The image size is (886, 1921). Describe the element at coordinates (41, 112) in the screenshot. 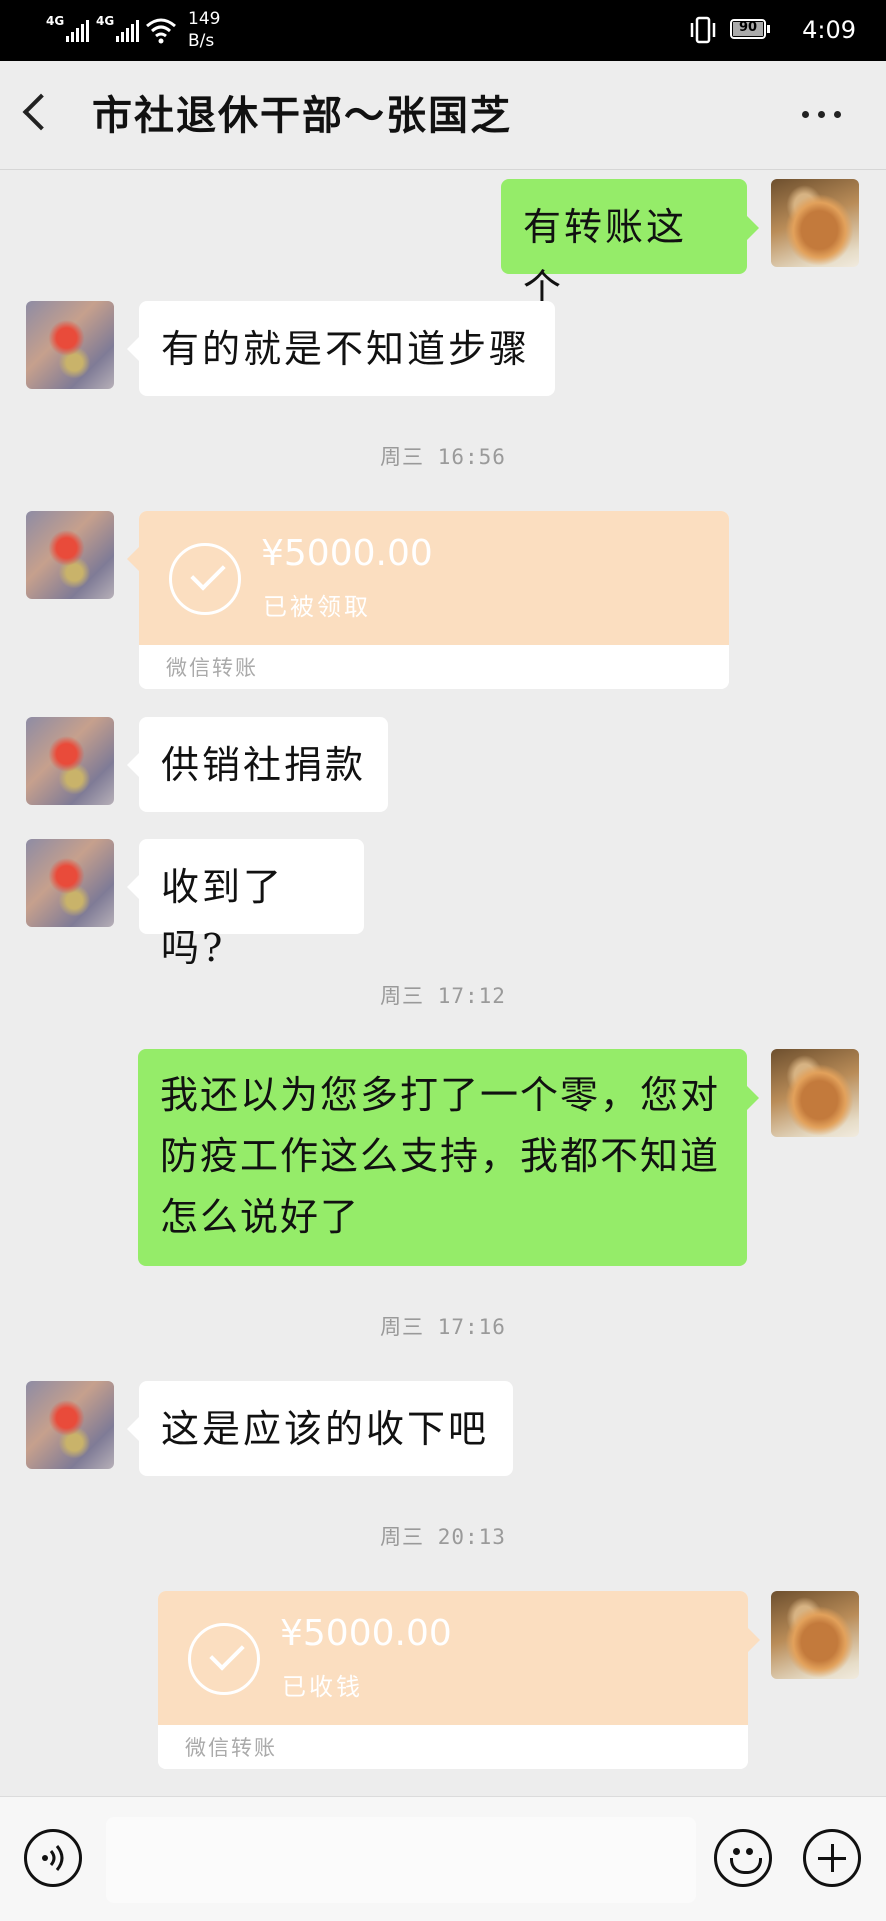

I see `back-arrow-icon` at that location.